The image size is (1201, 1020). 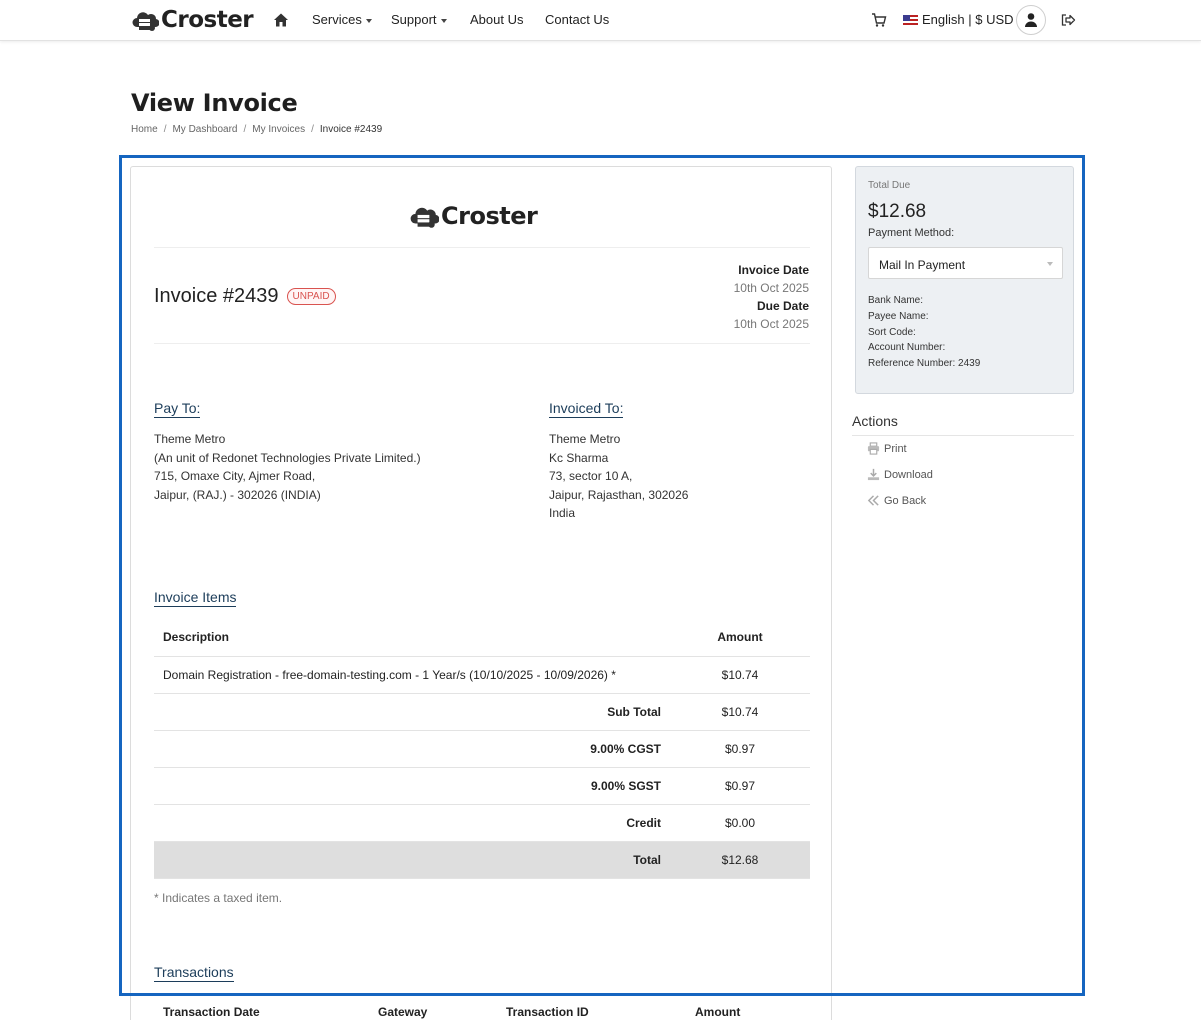 What do you see at coordinates (489, 216) in the screenshot?
I see `invoice-brand-name: Croster` at bounding box center [489, 216].